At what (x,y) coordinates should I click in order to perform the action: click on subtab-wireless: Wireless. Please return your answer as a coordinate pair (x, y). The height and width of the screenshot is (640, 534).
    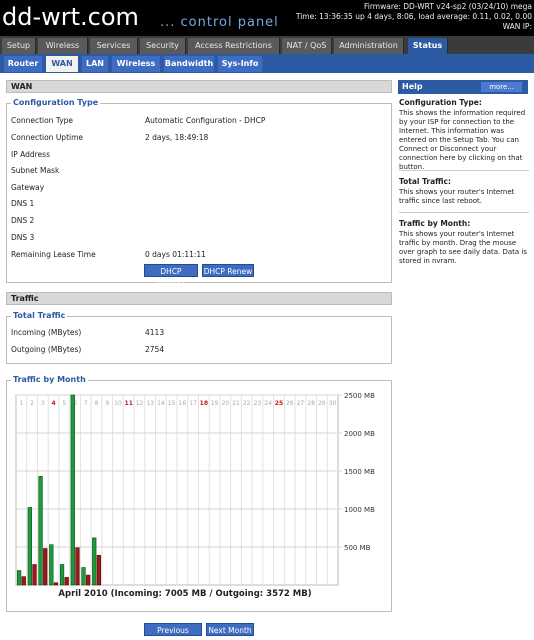
    Looking at the image, I should click on (136, 64).